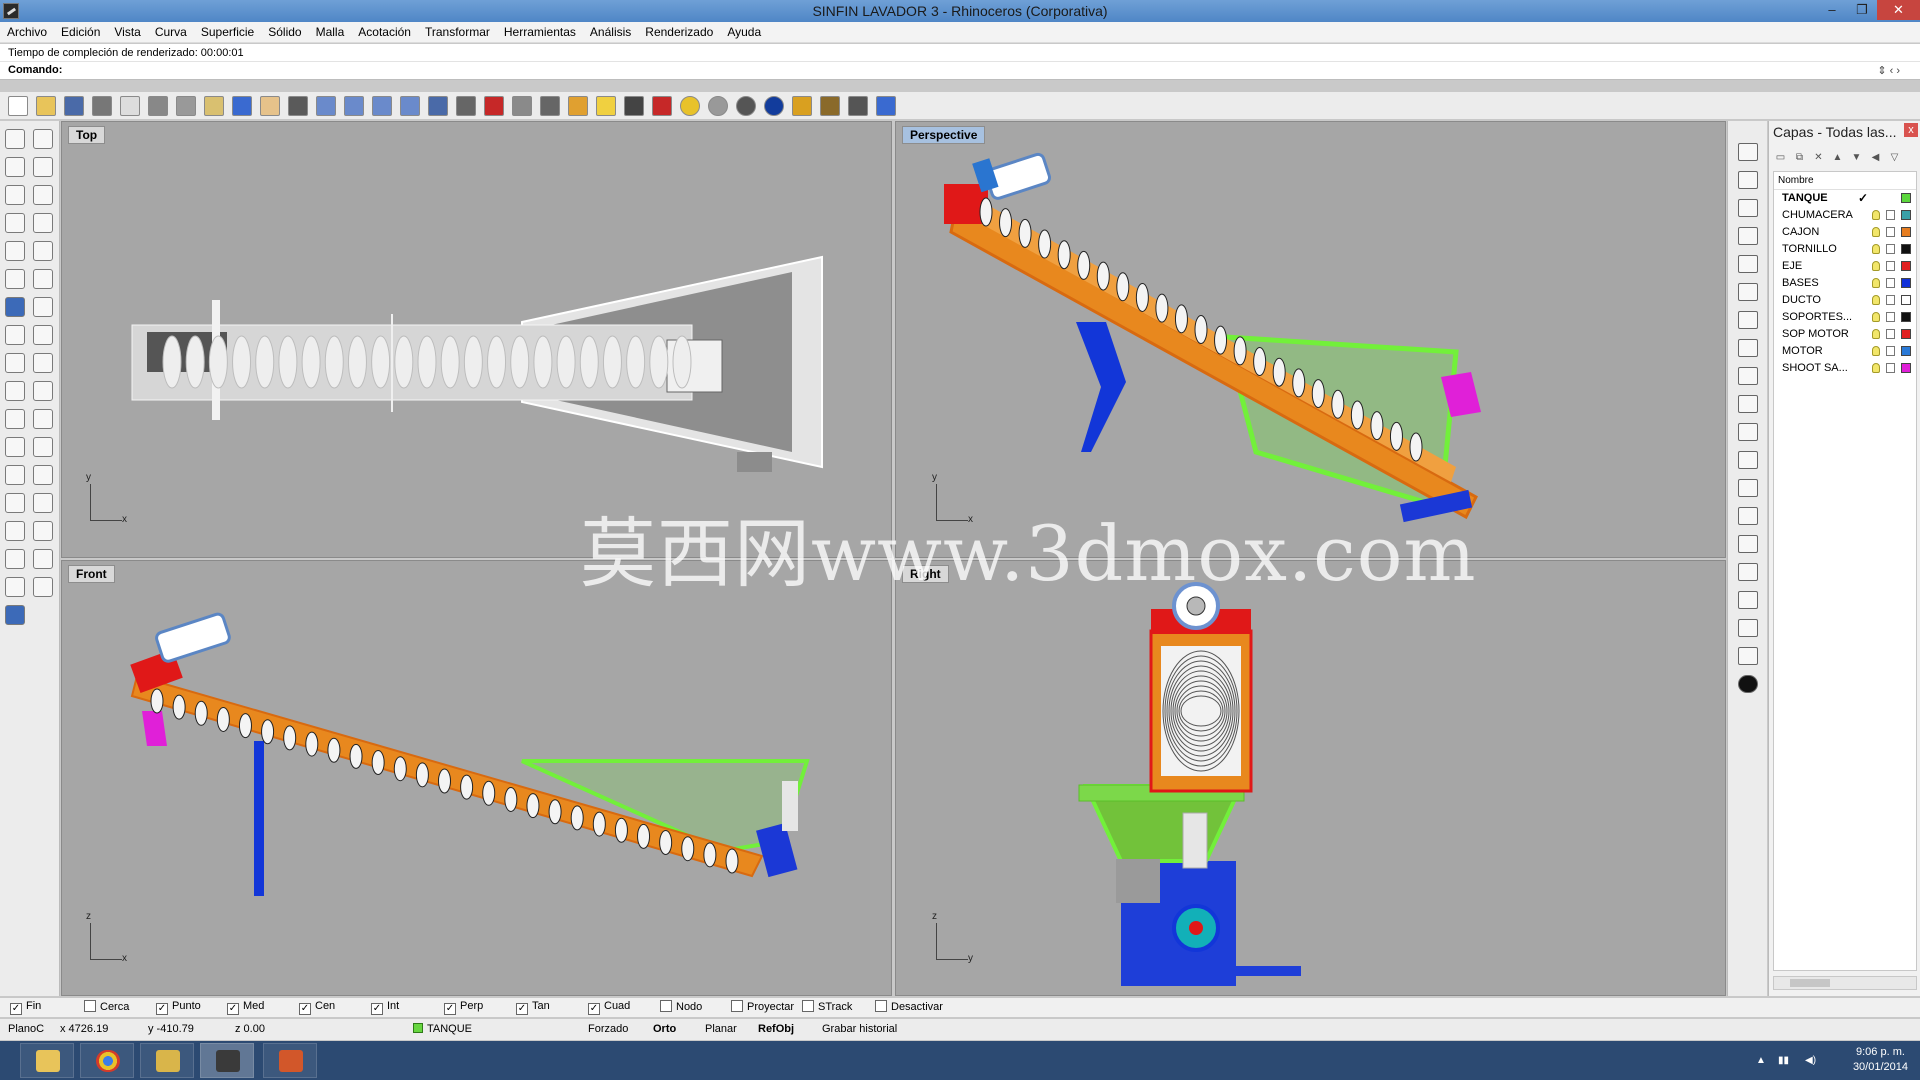  What do you see at coordinates (466, 106) in the screenshot?
I see `grid-icon` at bounding box center [466, 106].